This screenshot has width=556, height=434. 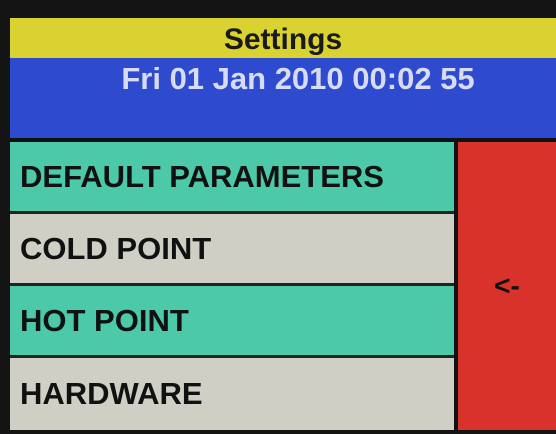 I want to click on default-parameters-button: DEFAULT PARAMETERS, so click(x=232, y=178).